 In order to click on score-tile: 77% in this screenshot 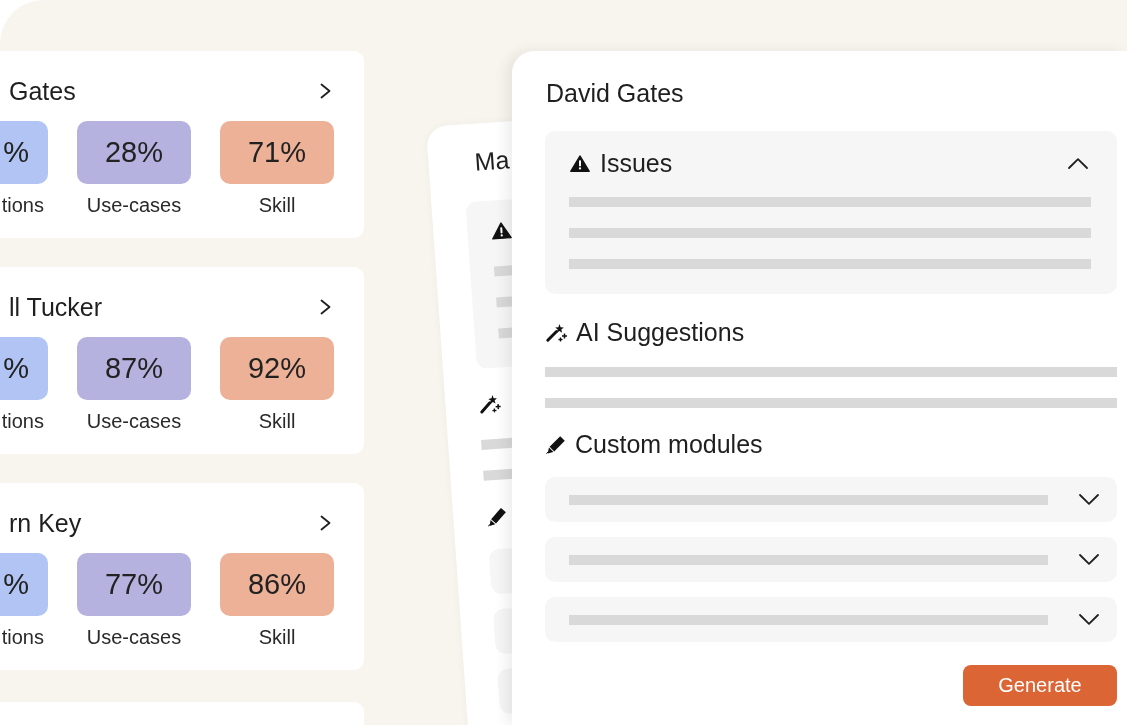, I will do `click(134, 584)`.